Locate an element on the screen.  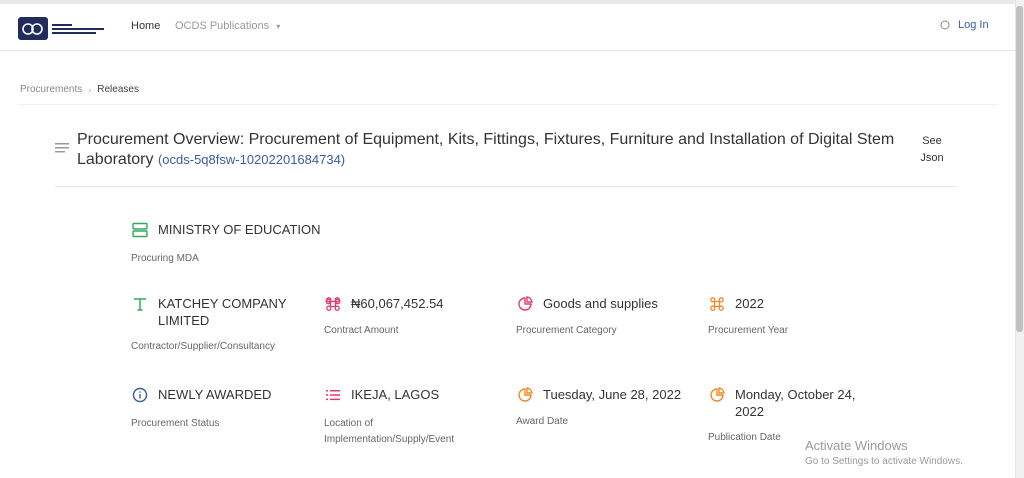
detail-value: Tuesday, June 28, 2022 is located at coordinates (612, 394).